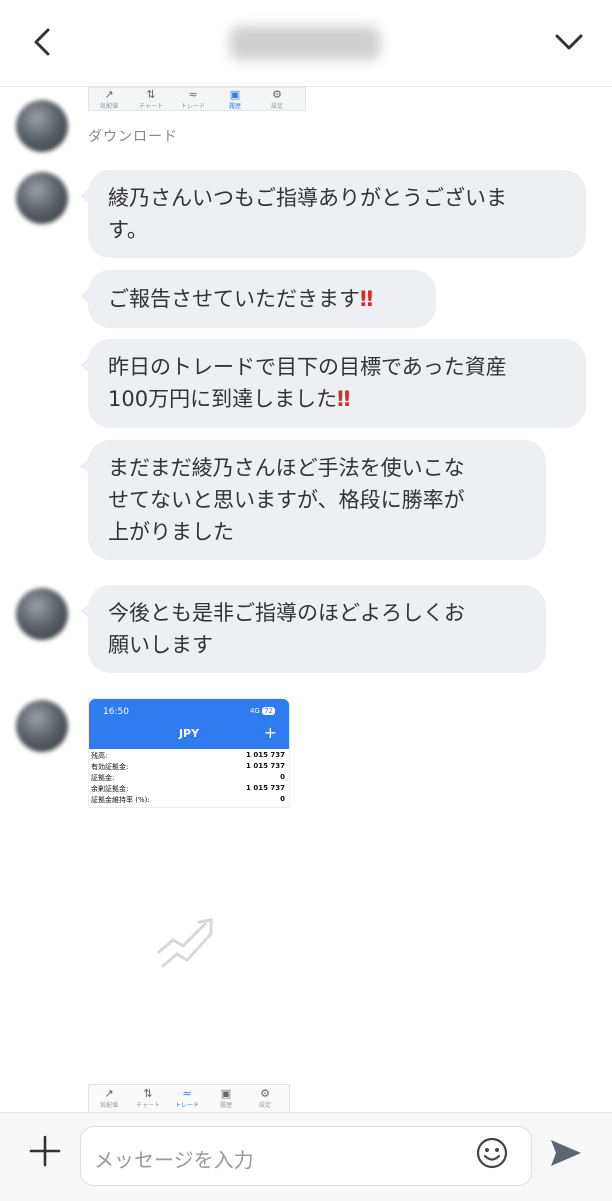 This screenshot has width=612, height=1201. I want to click on image-status: 4G 72, so click(262, 711).